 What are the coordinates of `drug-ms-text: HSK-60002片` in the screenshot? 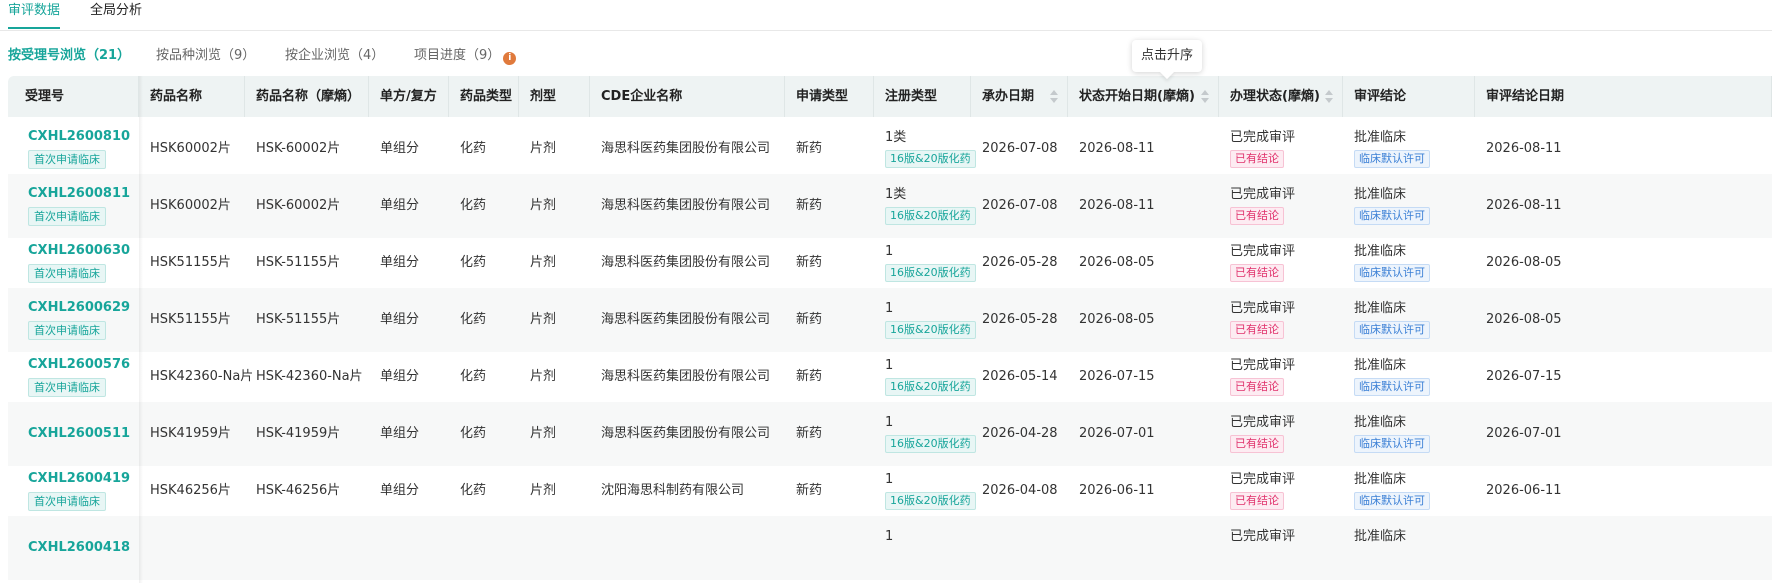 It's located at (298, 205).